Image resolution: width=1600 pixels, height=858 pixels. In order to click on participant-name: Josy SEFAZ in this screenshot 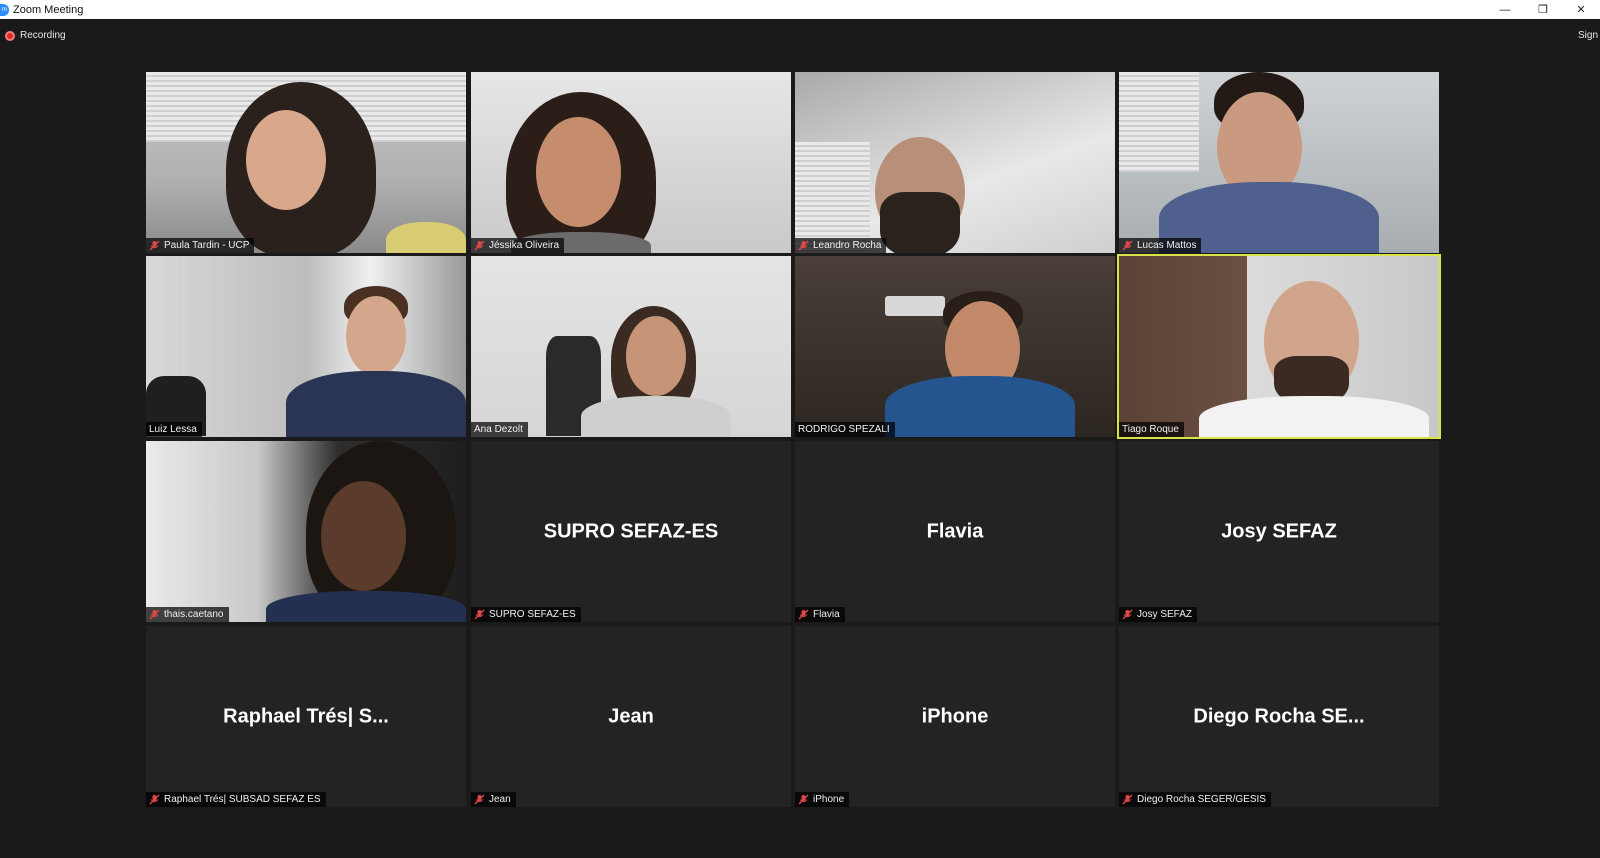, I will do `click(1165, 614)`.